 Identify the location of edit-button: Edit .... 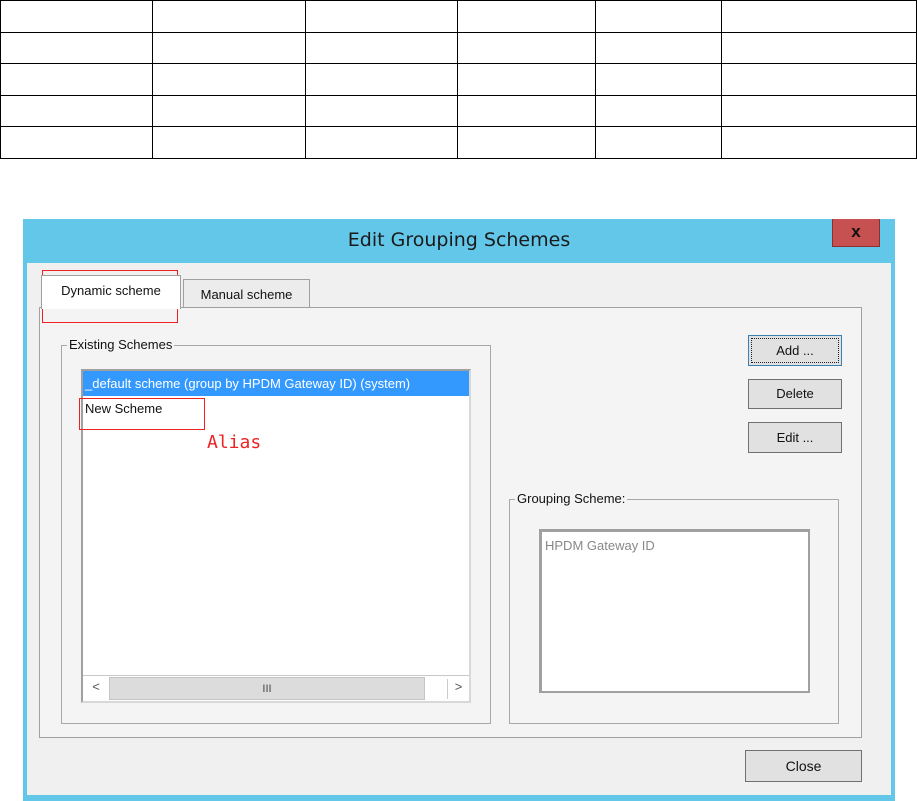
(795, 437).